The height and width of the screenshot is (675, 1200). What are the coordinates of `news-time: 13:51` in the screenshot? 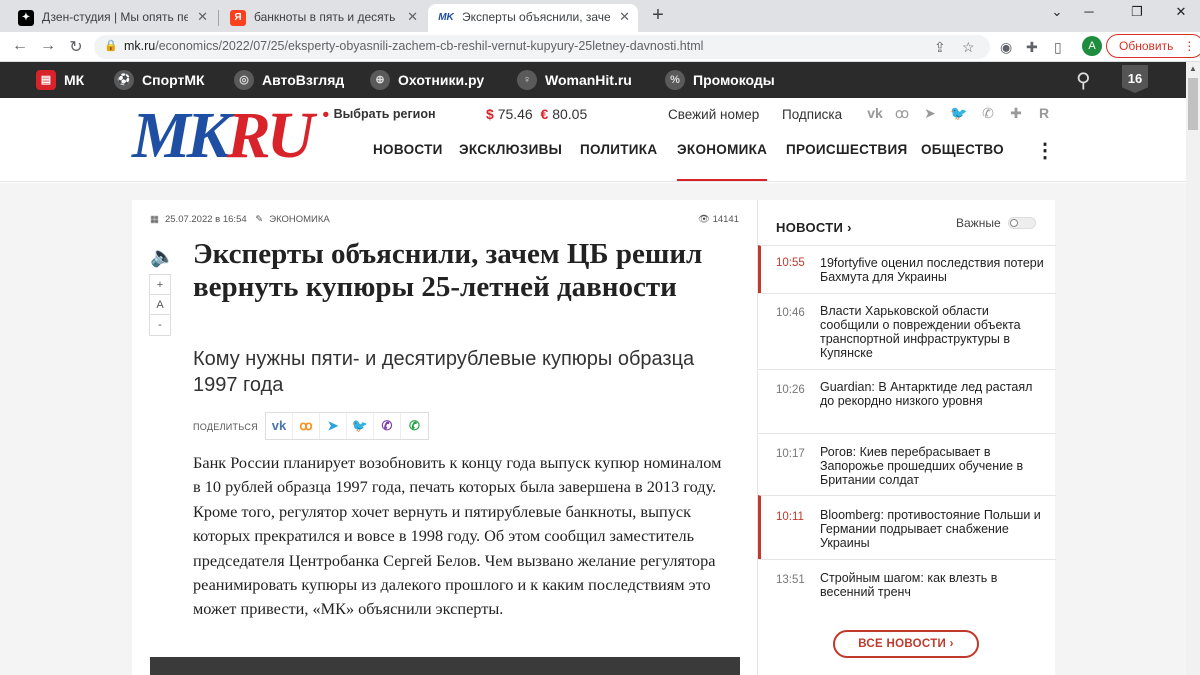 It's located at (790, 580).